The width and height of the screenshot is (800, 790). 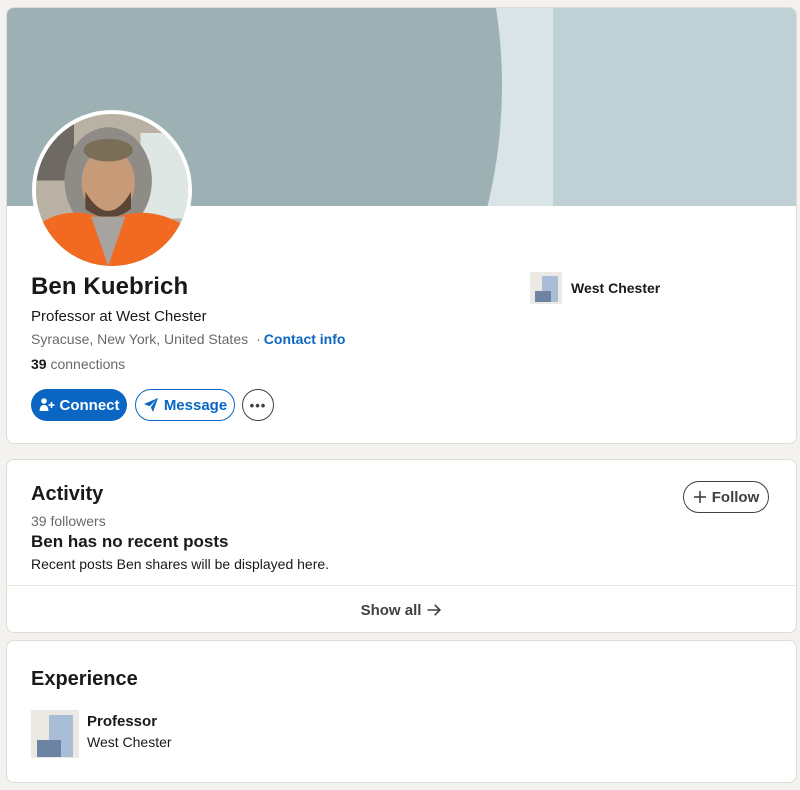 I want to click on followers-count: 39 followers, so click(x=68, y=521).